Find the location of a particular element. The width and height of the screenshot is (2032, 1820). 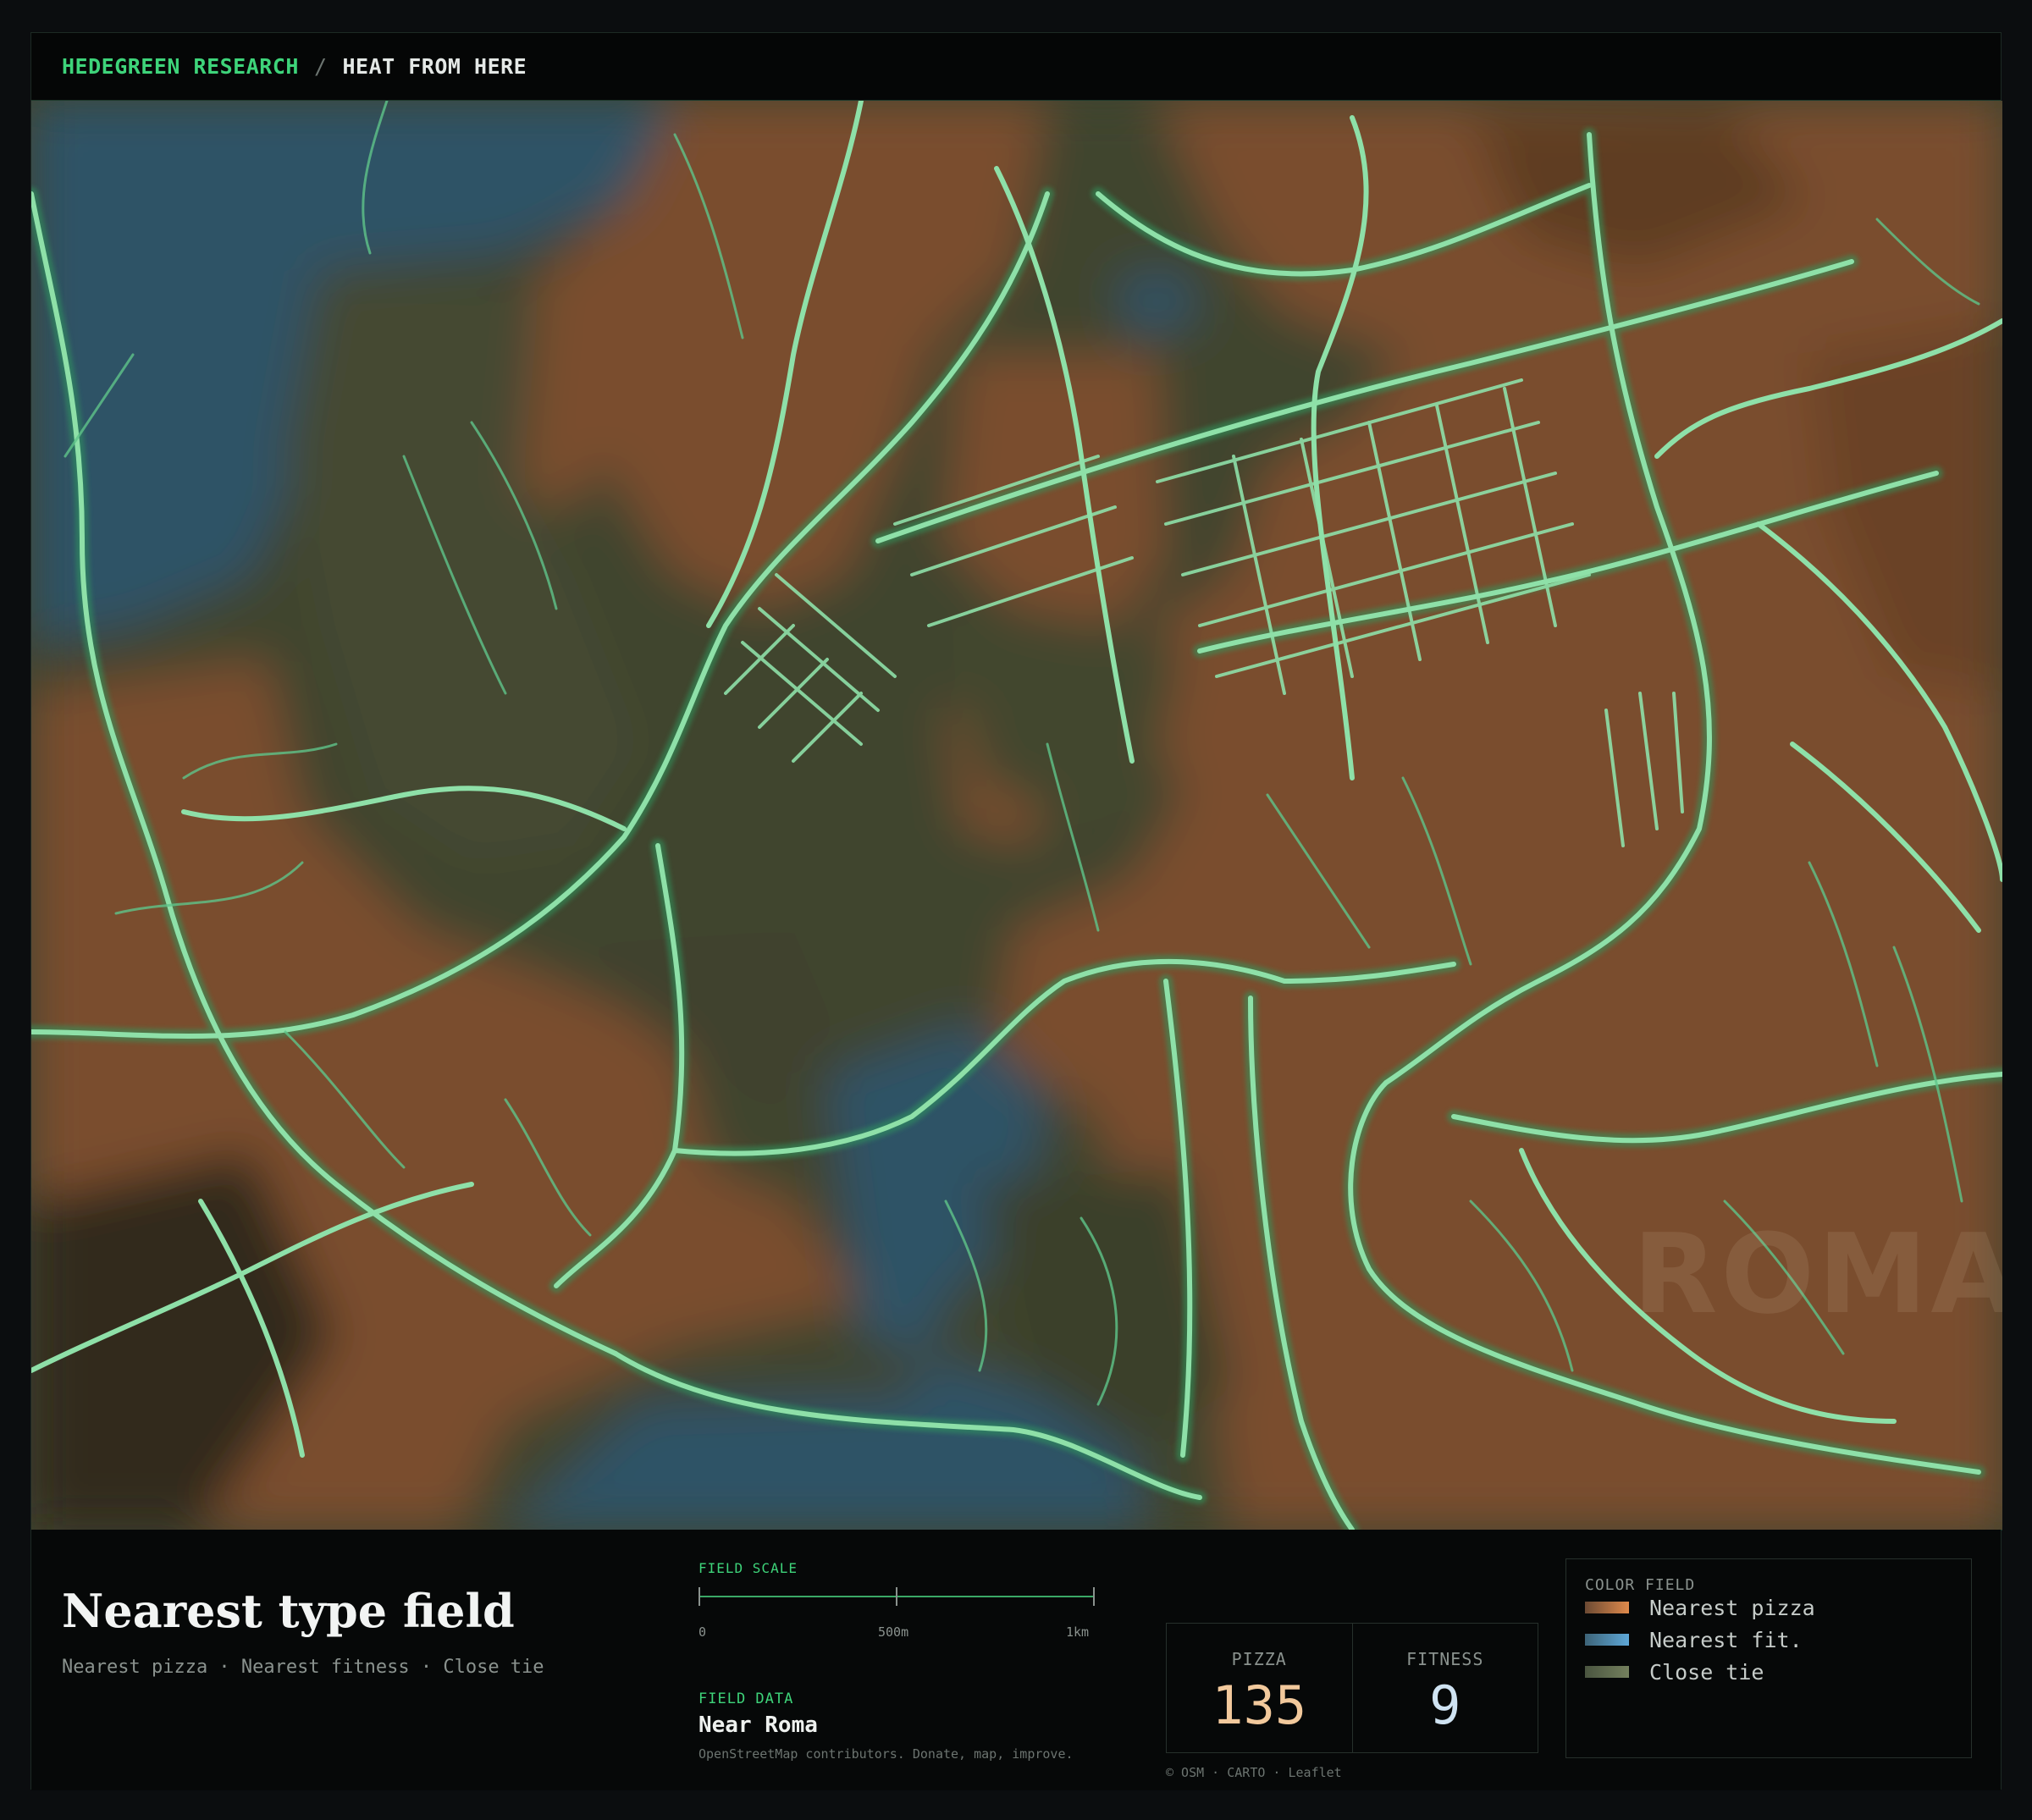

stat-pizza-value: 135 is located at coordinates (1259, 1705).